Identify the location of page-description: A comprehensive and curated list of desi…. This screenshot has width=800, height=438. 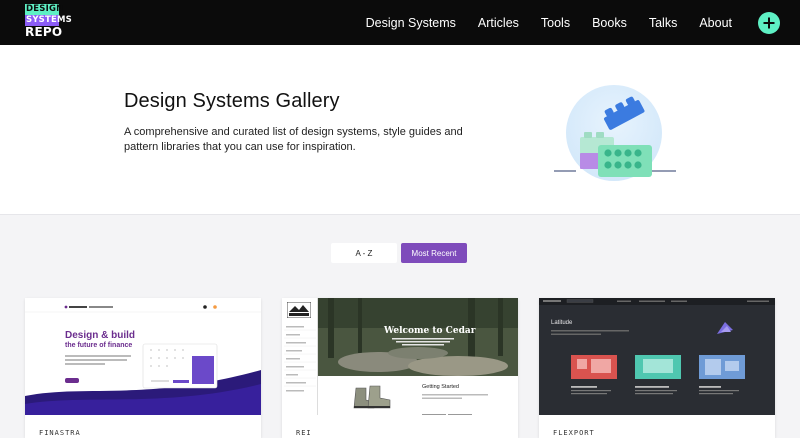
(293, 139).